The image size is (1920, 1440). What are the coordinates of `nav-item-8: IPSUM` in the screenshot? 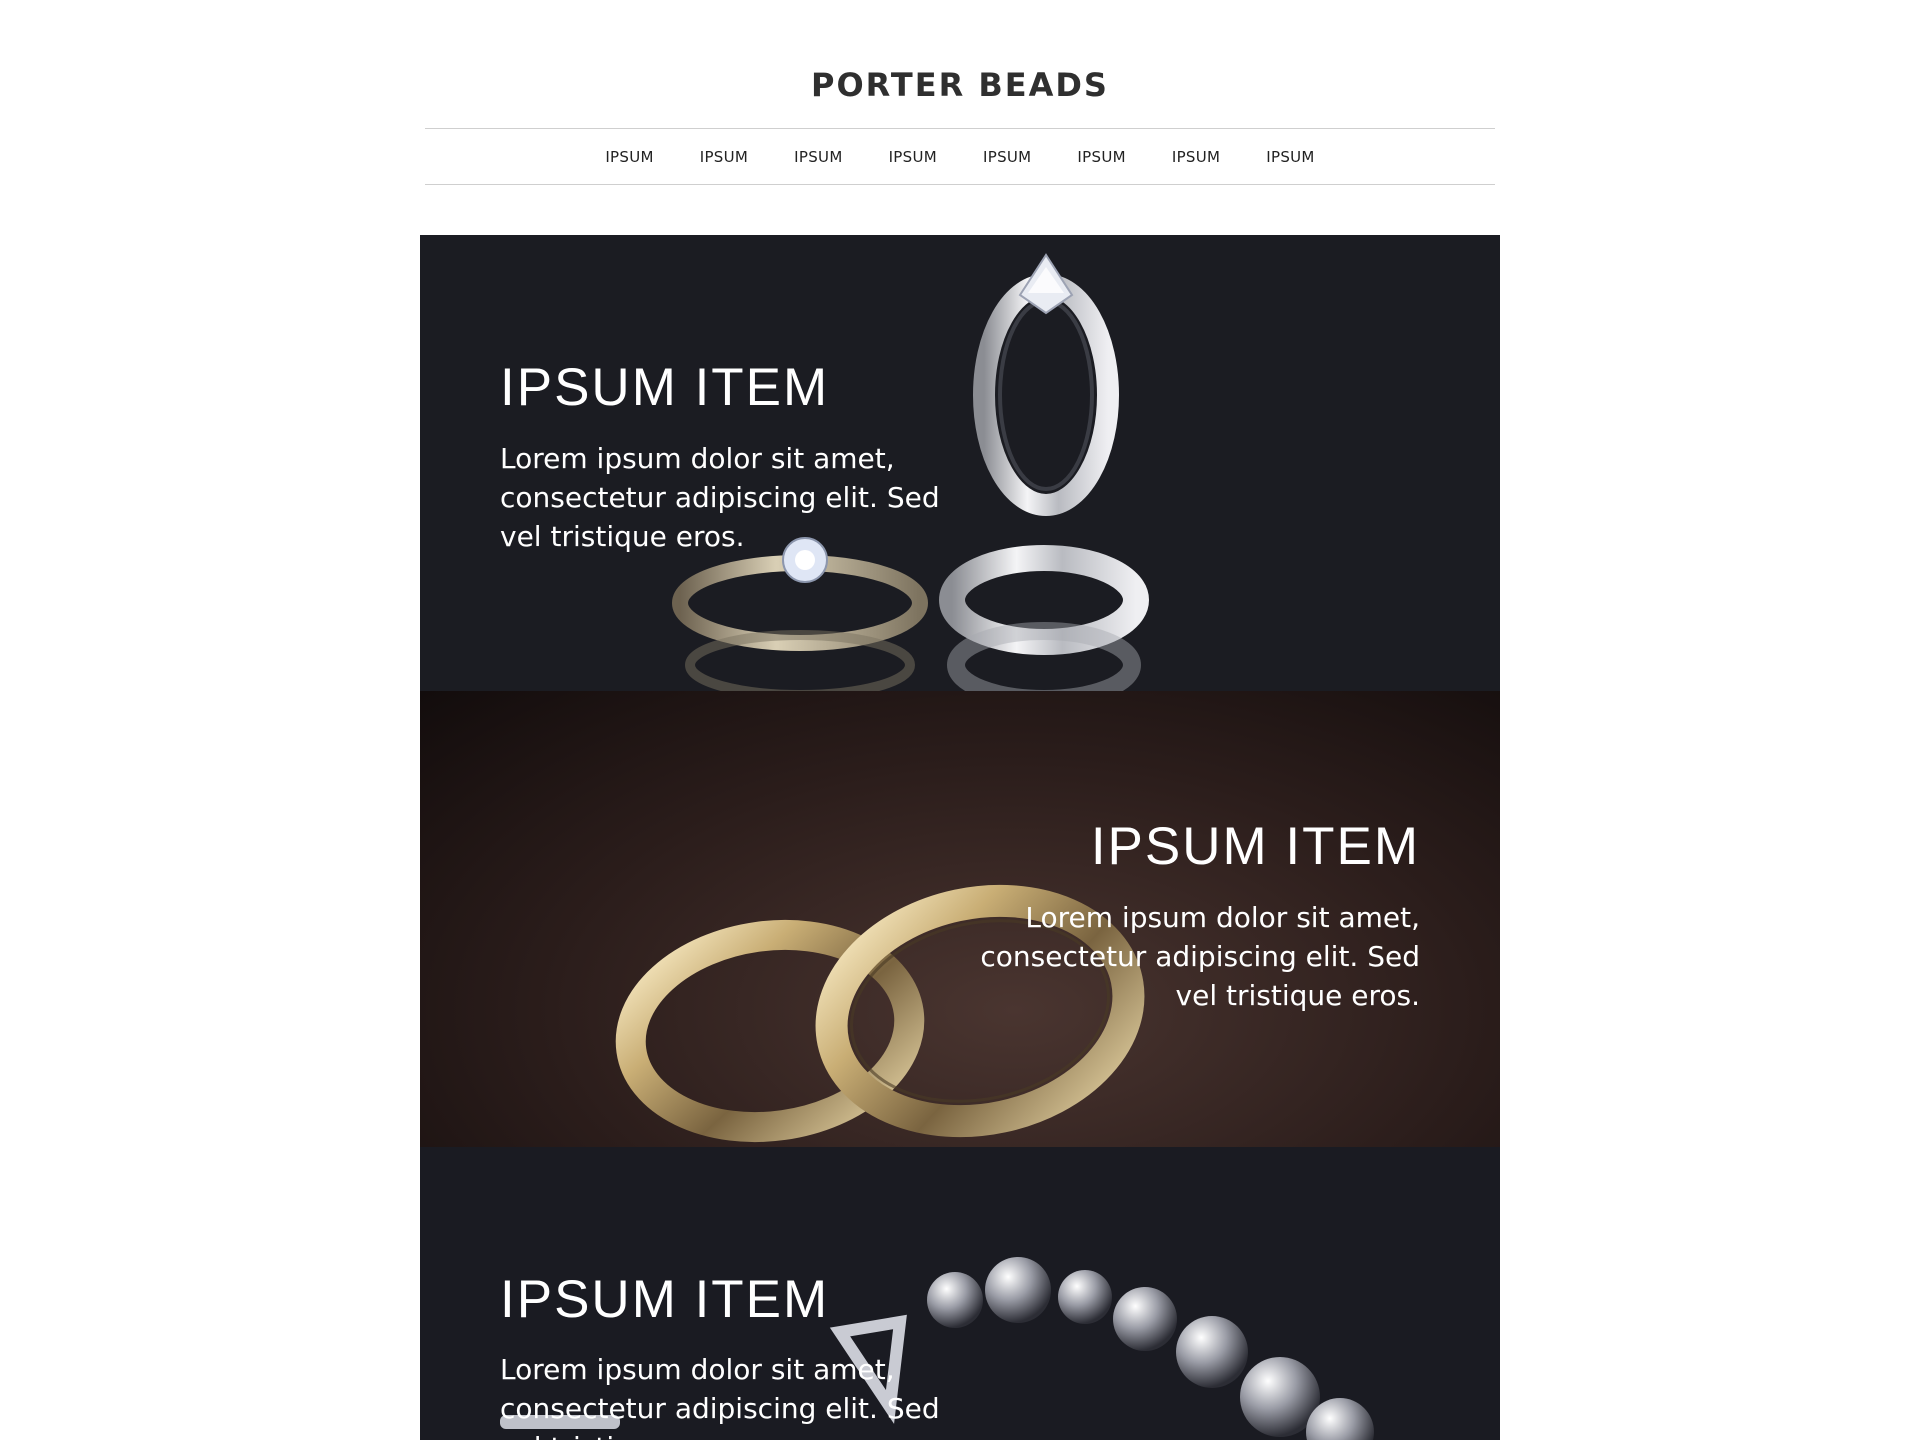 It's located at (1290, 157).